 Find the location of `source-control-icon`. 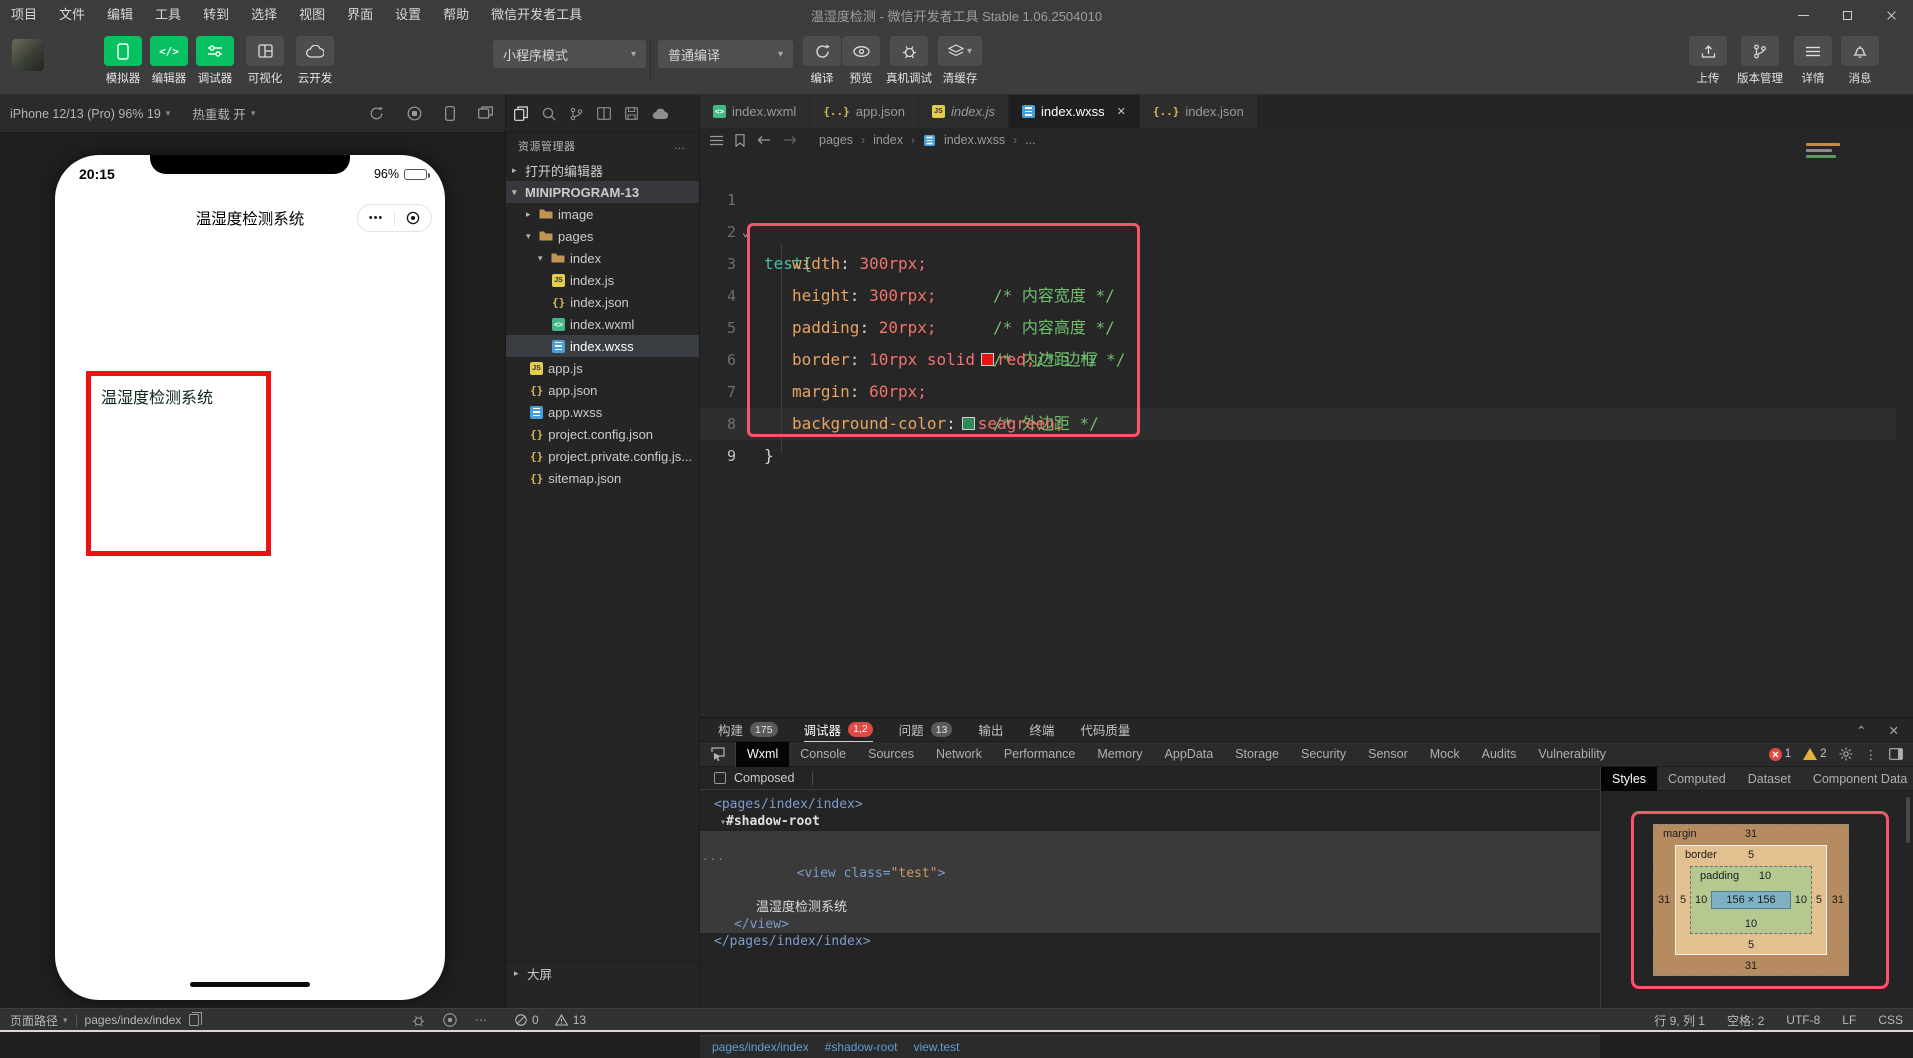

source-control-icon is located at coordinates (576, 114).